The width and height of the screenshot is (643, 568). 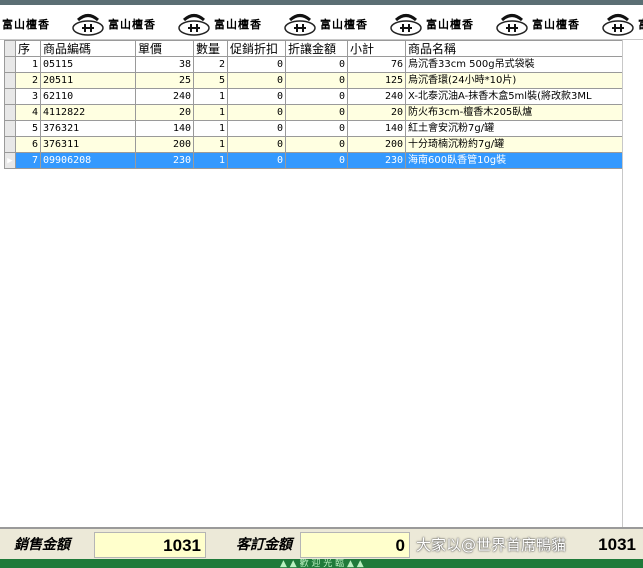 I want to click on subtotal-cell: 140, so click(x=376, y=128).